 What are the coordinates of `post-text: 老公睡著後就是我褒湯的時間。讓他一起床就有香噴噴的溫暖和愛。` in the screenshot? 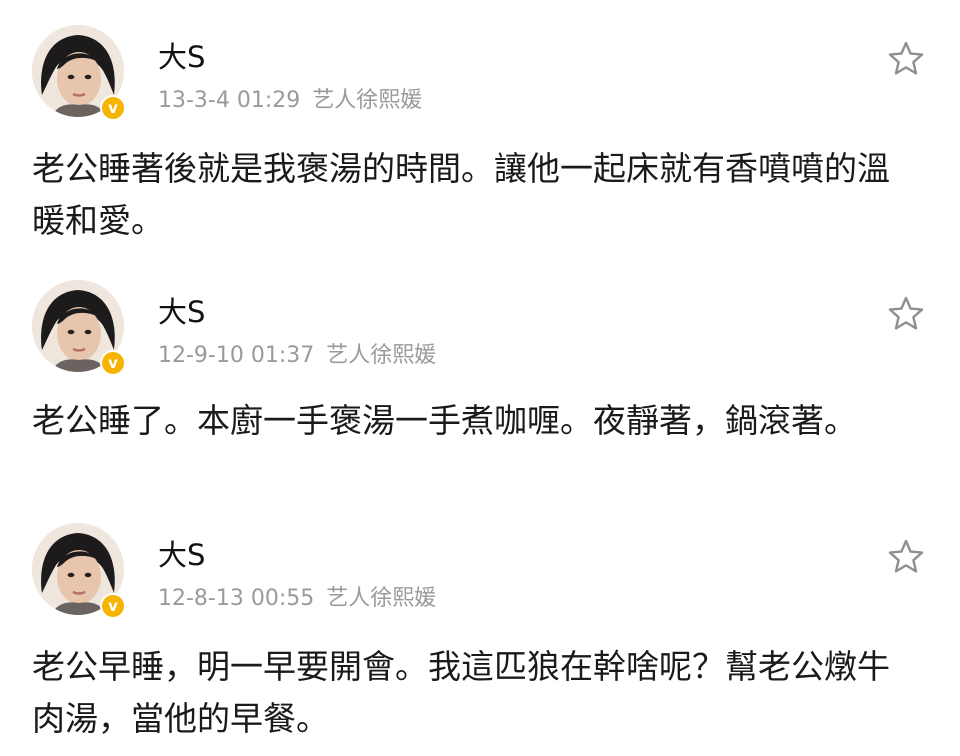 It's located at (461, 194).